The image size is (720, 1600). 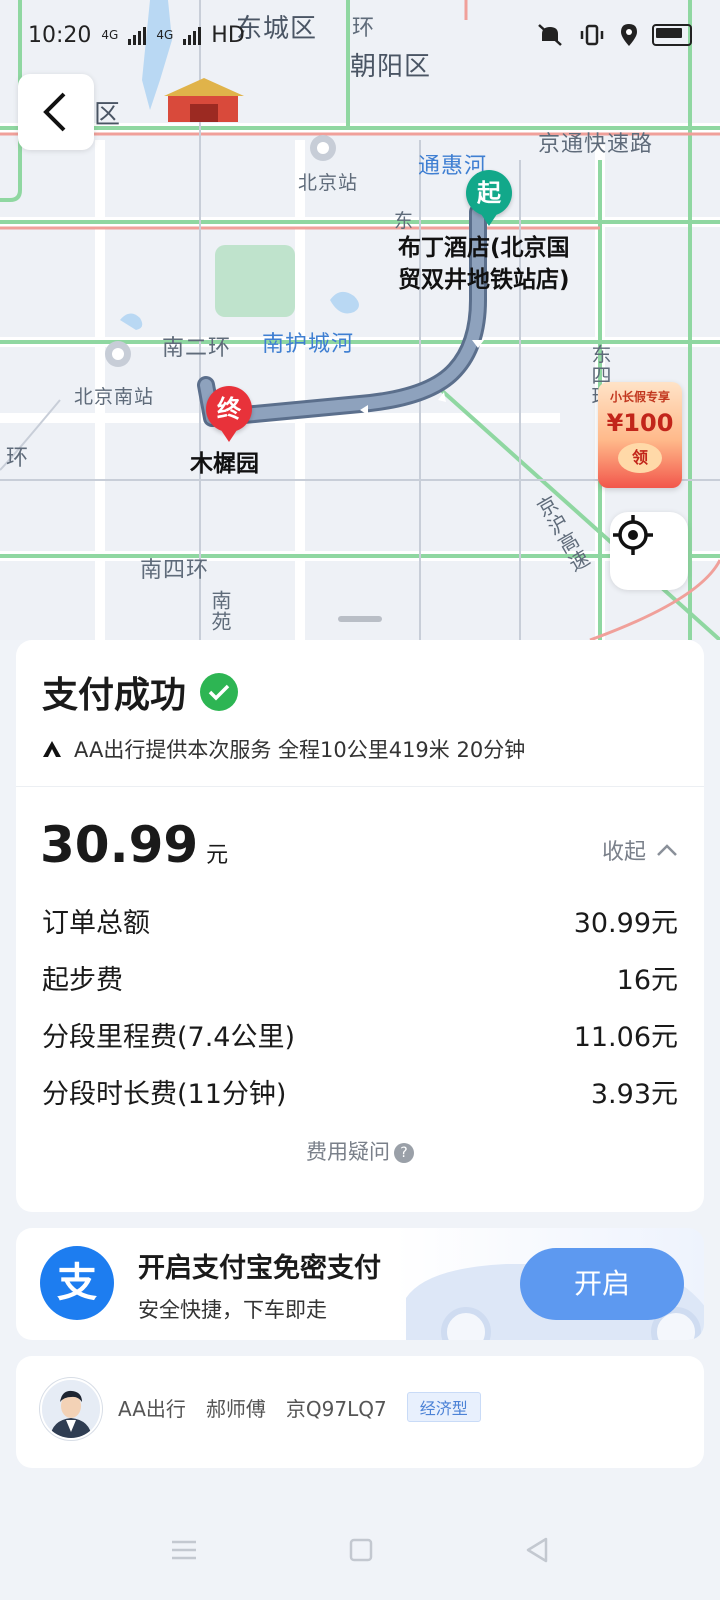 I want to click on car-type-badge: 经济型, so click(x=443, y=1407).